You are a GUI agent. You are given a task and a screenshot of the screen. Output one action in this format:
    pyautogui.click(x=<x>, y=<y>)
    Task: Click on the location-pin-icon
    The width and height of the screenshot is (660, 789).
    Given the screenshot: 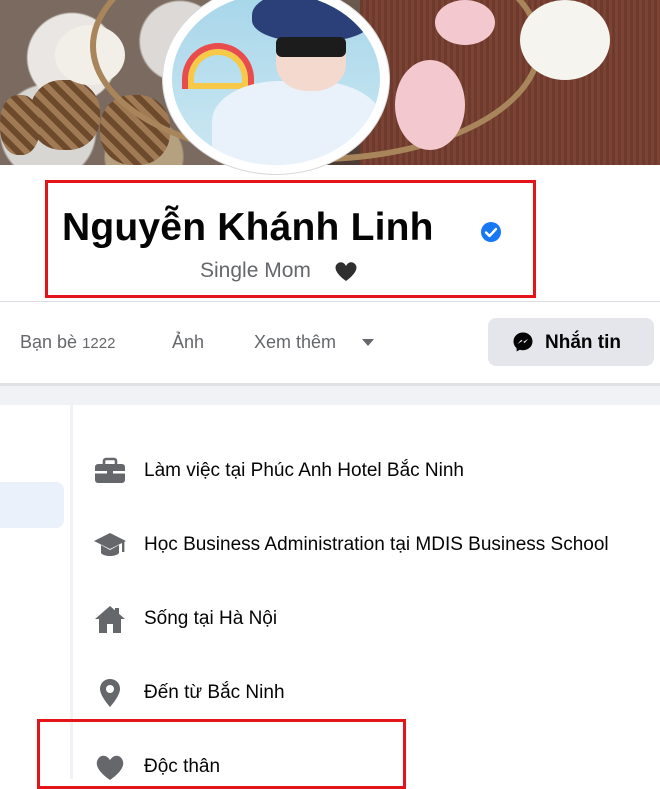 What is the action you would take?
    pyautogui.click(x=110, y=693)
    